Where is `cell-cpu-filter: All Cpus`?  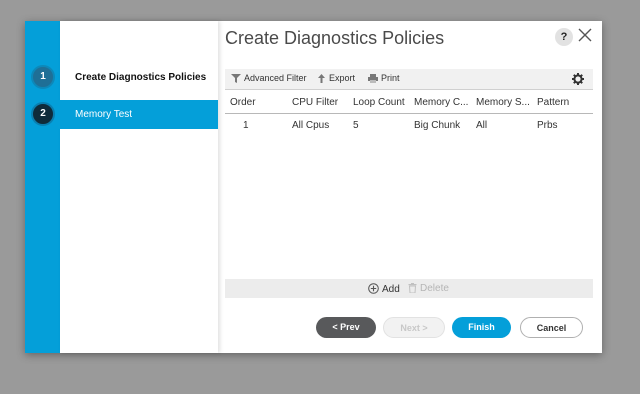 cell-cpu-filter: All Cpus is located at coordinates (311, 125).